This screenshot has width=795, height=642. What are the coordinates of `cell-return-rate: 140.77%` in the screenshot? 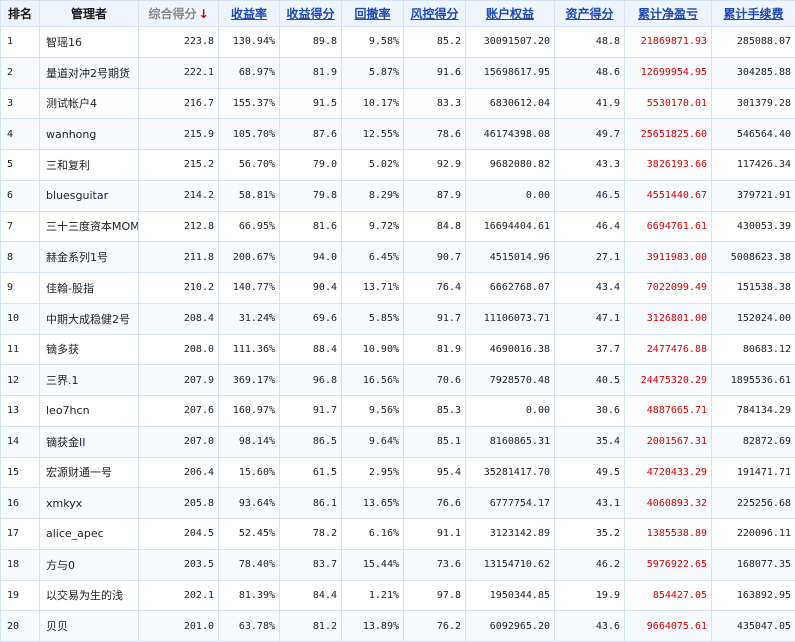 It's located at (249, 288).